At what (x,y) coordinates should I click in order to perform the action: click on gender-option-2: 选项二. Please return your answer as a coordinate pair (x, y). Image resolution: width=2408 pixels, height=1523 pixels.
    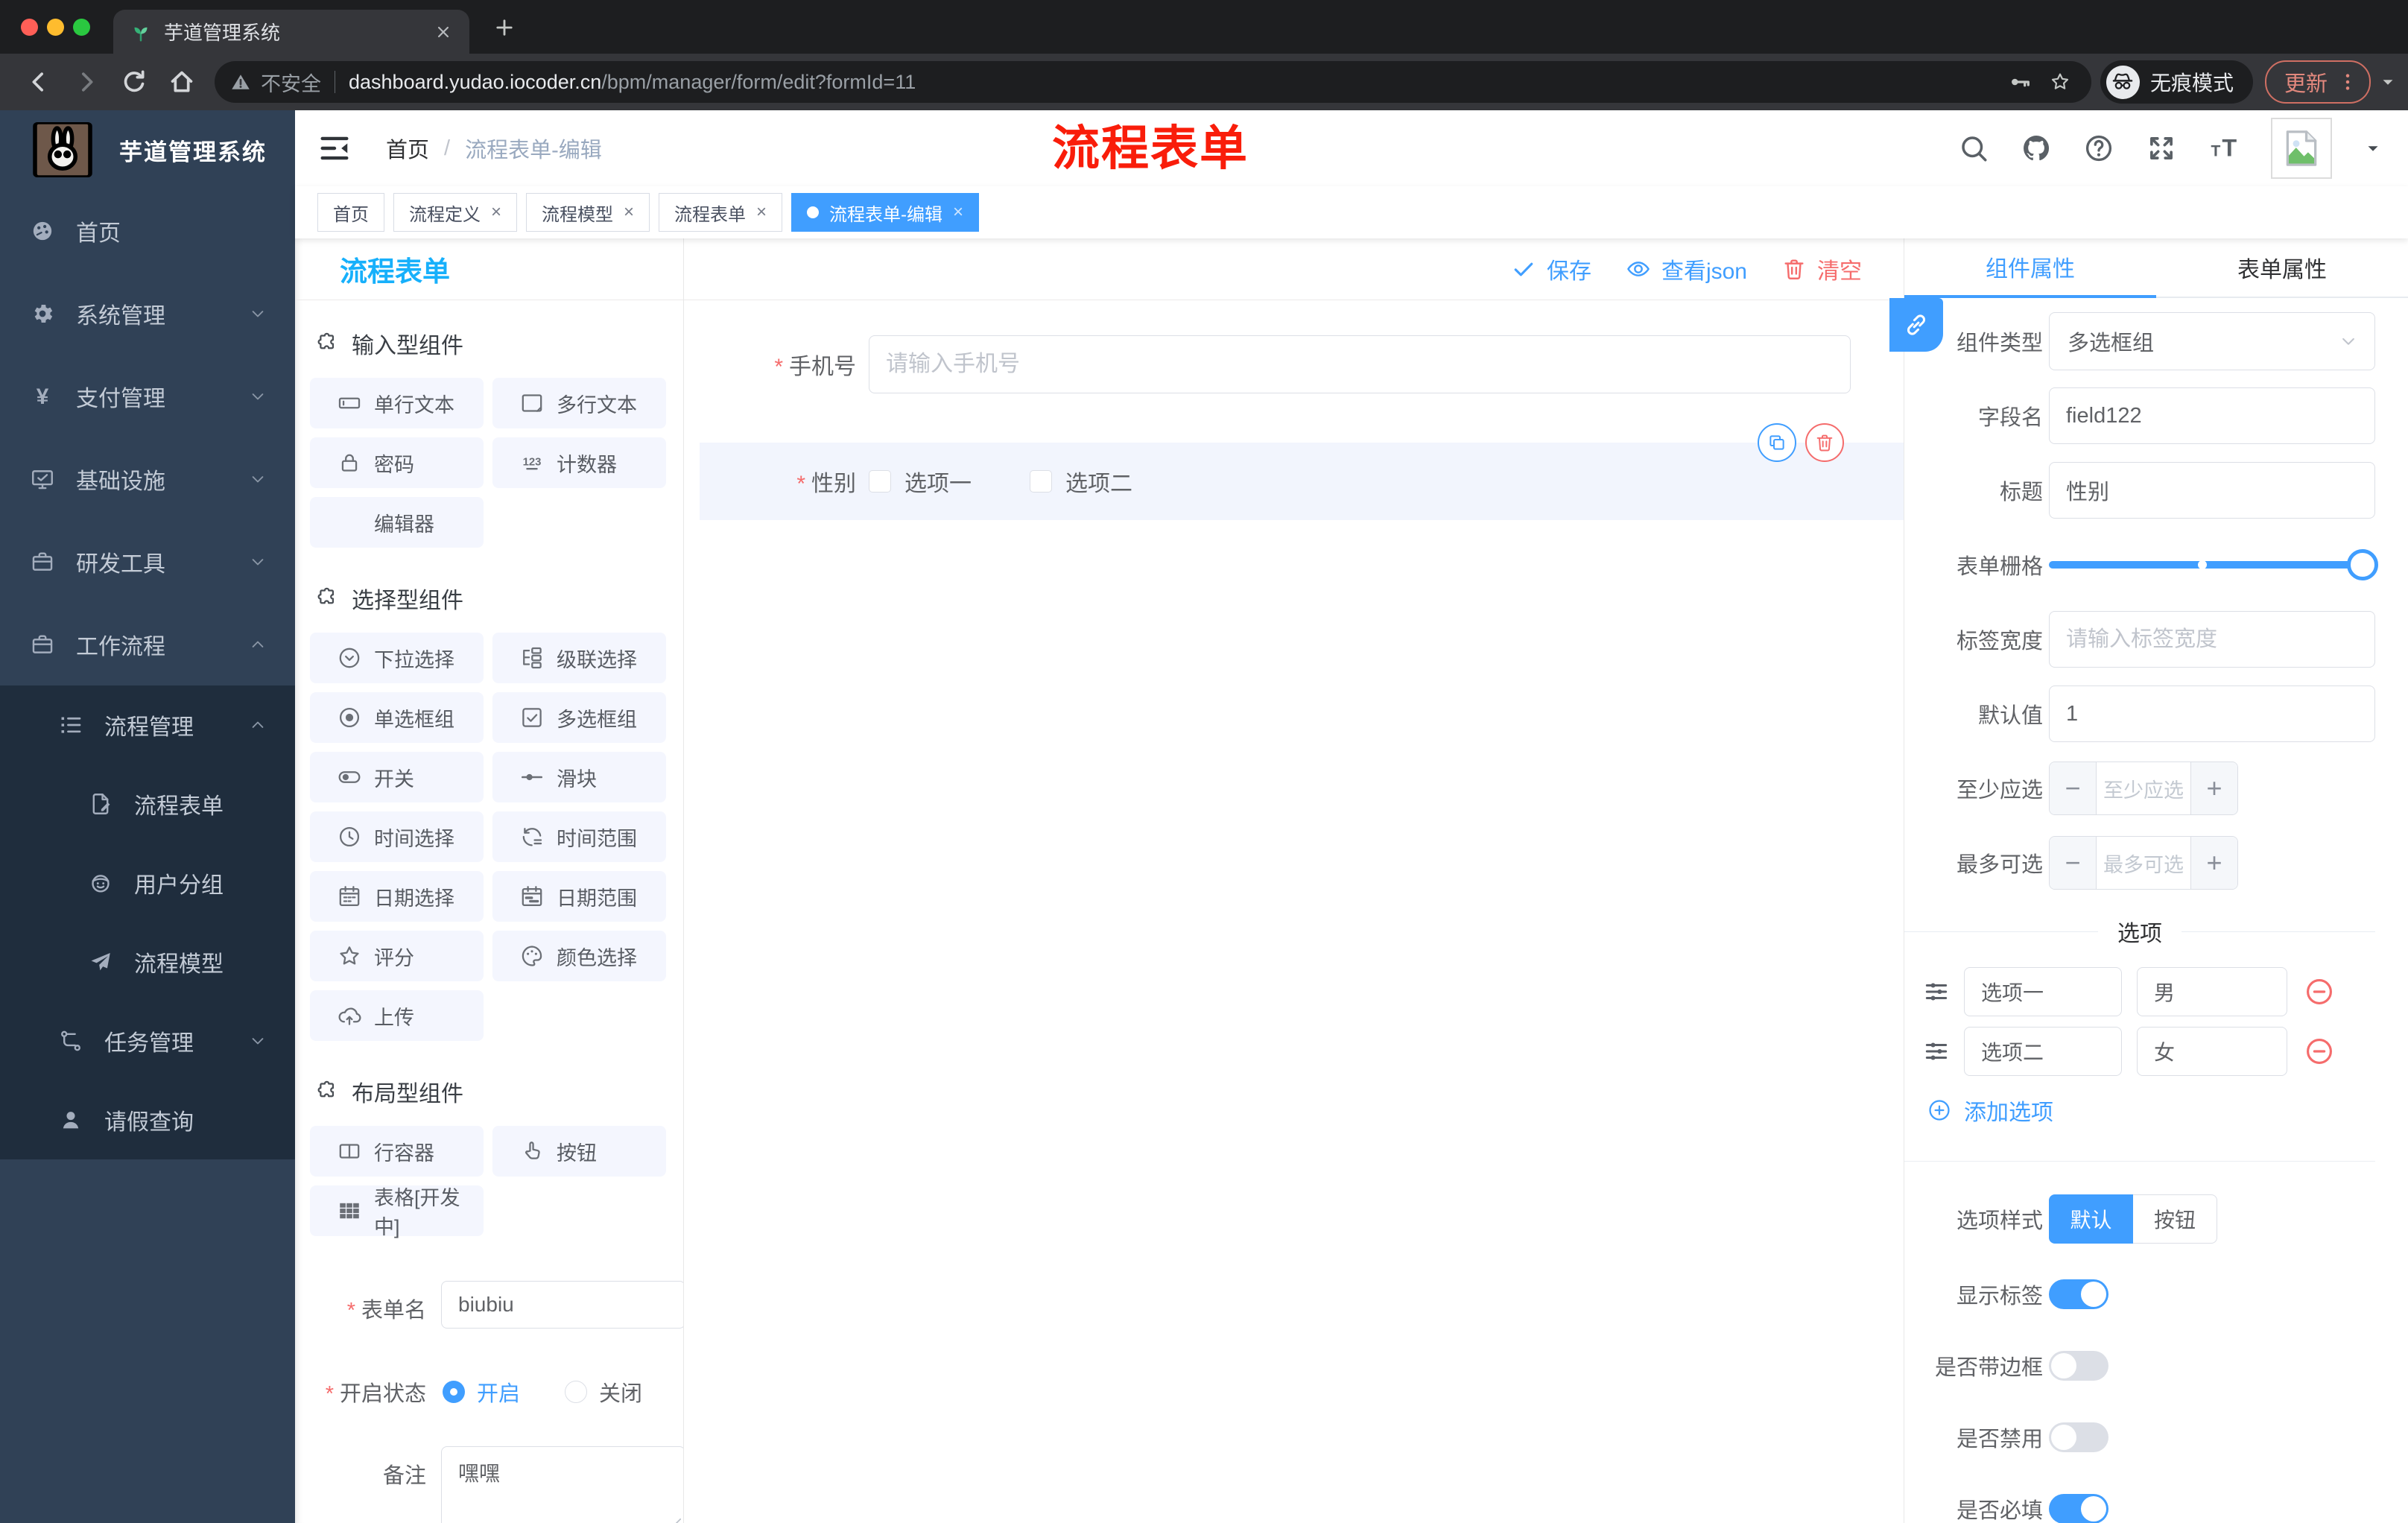
    Looking at the image, I should click on (1081, 482).